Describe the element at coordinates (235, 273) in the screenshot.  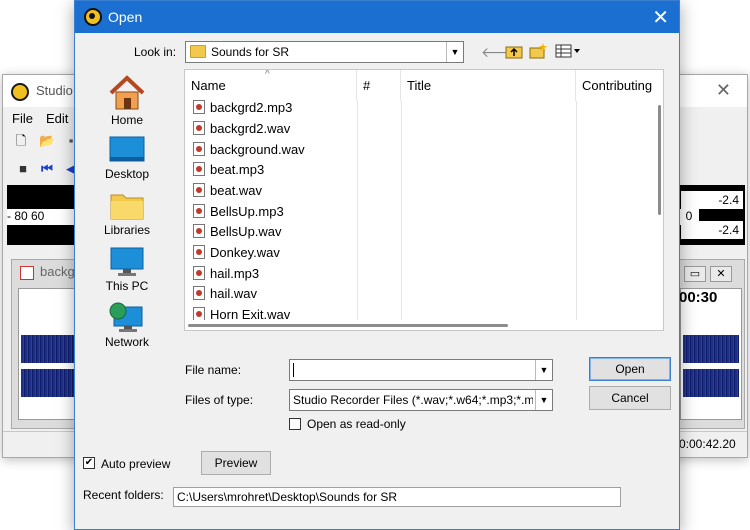
I see `file-name: hail.mp3` at that location.